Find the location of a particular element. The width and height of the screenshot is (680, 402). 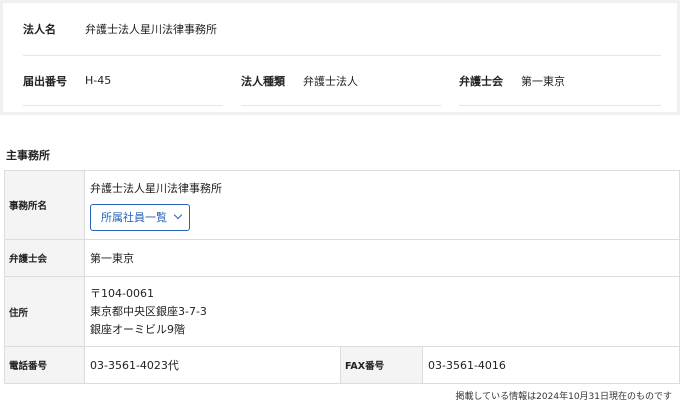

office-name-value: 弁護士法人星川法律事務所 is located at coordinates (156, 188).